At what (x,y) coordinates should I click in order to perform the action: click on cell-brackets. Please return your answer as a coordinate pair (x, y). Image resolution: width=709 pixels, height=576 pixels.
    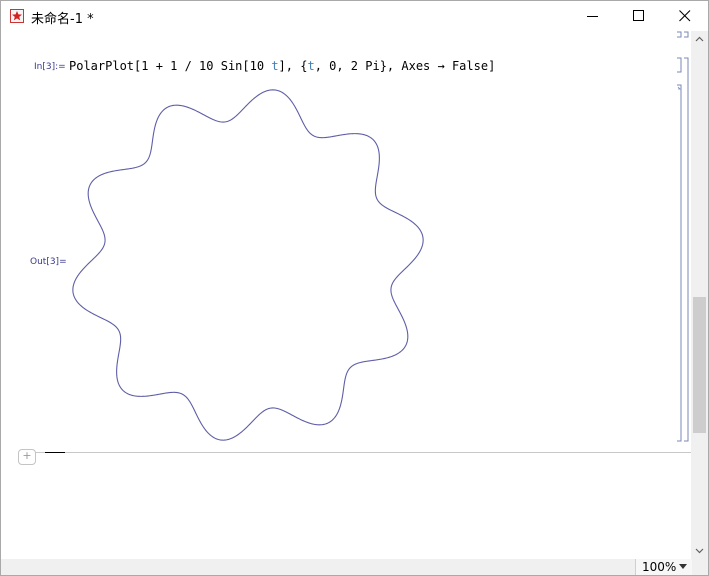
    Looking at the image, I should click on (683, 241).